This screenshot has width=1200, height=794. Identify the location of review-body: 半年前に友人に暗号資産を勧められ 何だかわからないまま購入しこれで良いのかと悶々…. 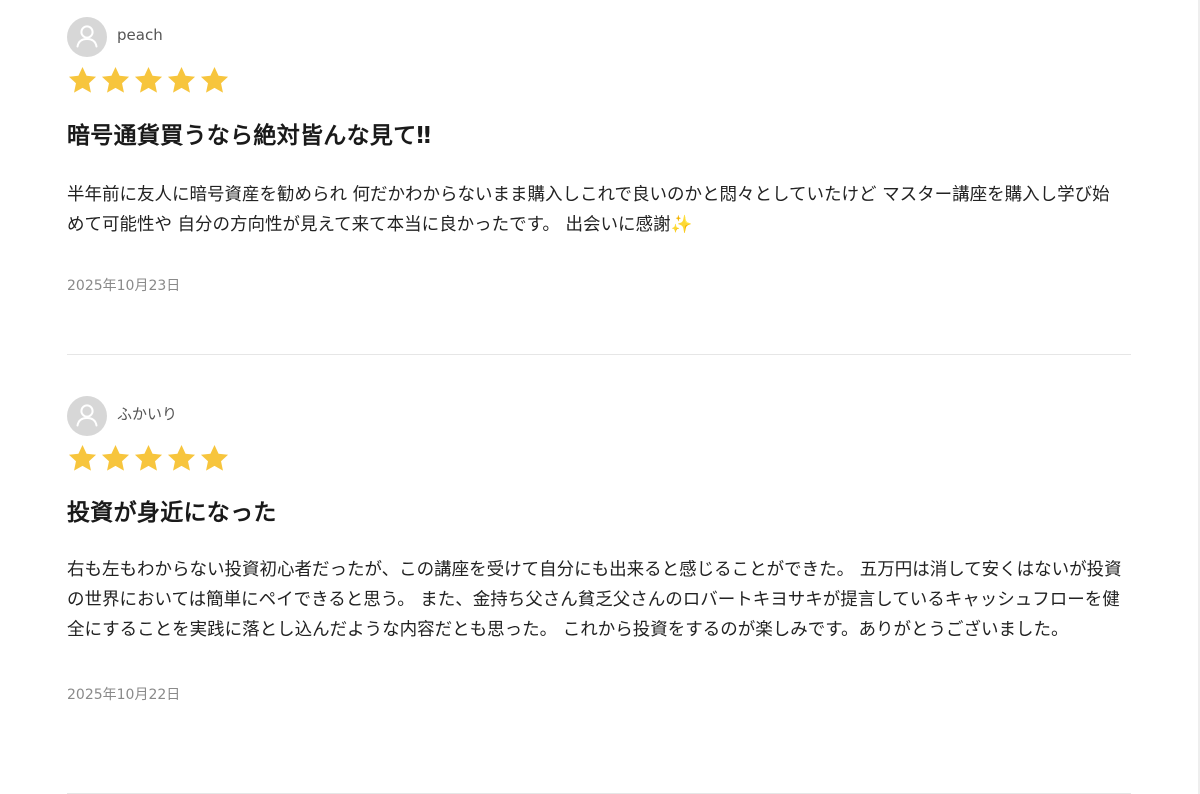
(588, 210).